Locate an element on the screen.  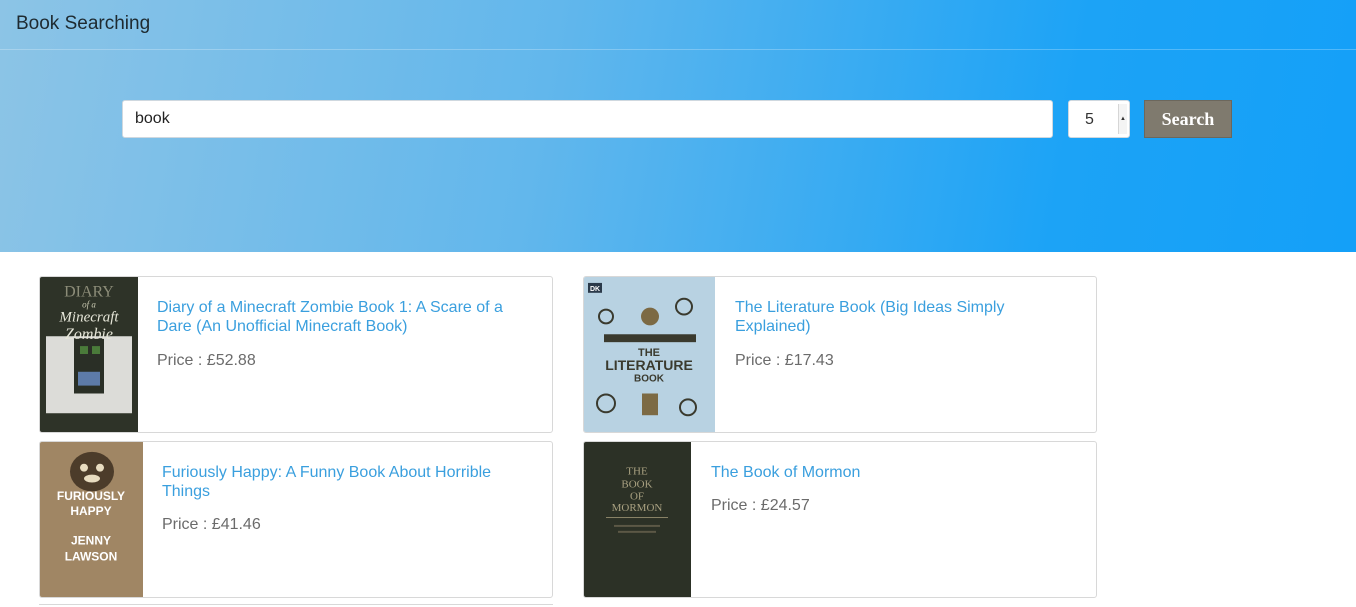
book-cover-image: FURIOUSLY HAPPY JENNY LAWSON is located at coordinates (91, 519).